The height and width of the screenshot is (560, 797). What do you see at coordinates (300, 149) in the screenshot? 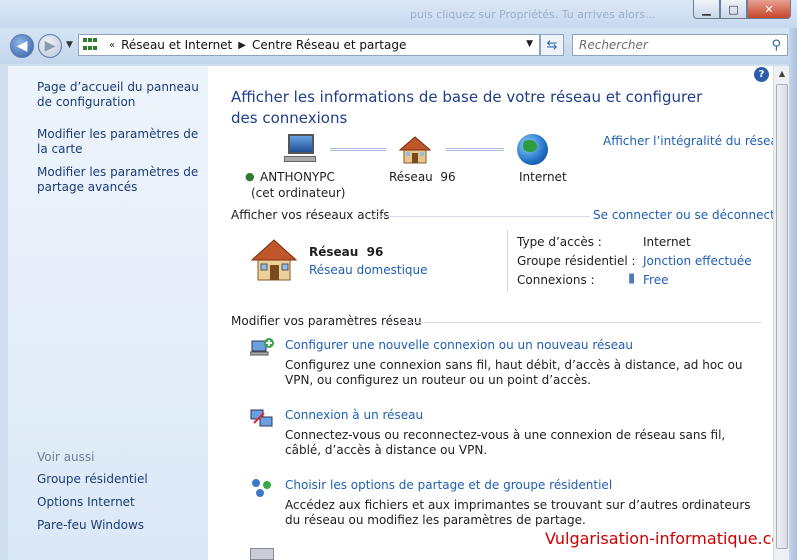
I see `computer-icon` at bounding box center [300, 149].